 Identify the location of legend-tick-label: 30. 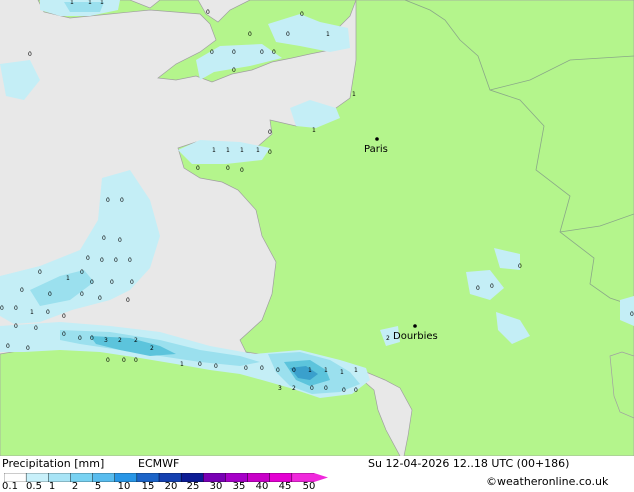
(216, 486).